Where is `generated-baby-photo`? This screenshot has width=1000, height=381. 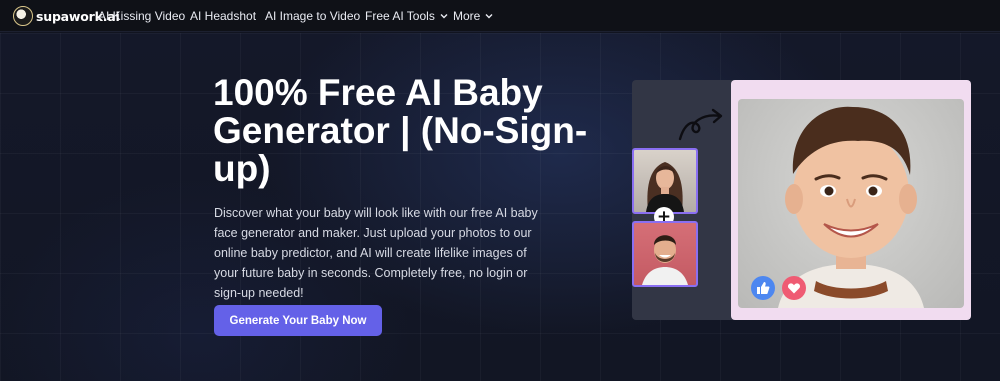
generated-baby-photo is located at coordinates (851, 203).